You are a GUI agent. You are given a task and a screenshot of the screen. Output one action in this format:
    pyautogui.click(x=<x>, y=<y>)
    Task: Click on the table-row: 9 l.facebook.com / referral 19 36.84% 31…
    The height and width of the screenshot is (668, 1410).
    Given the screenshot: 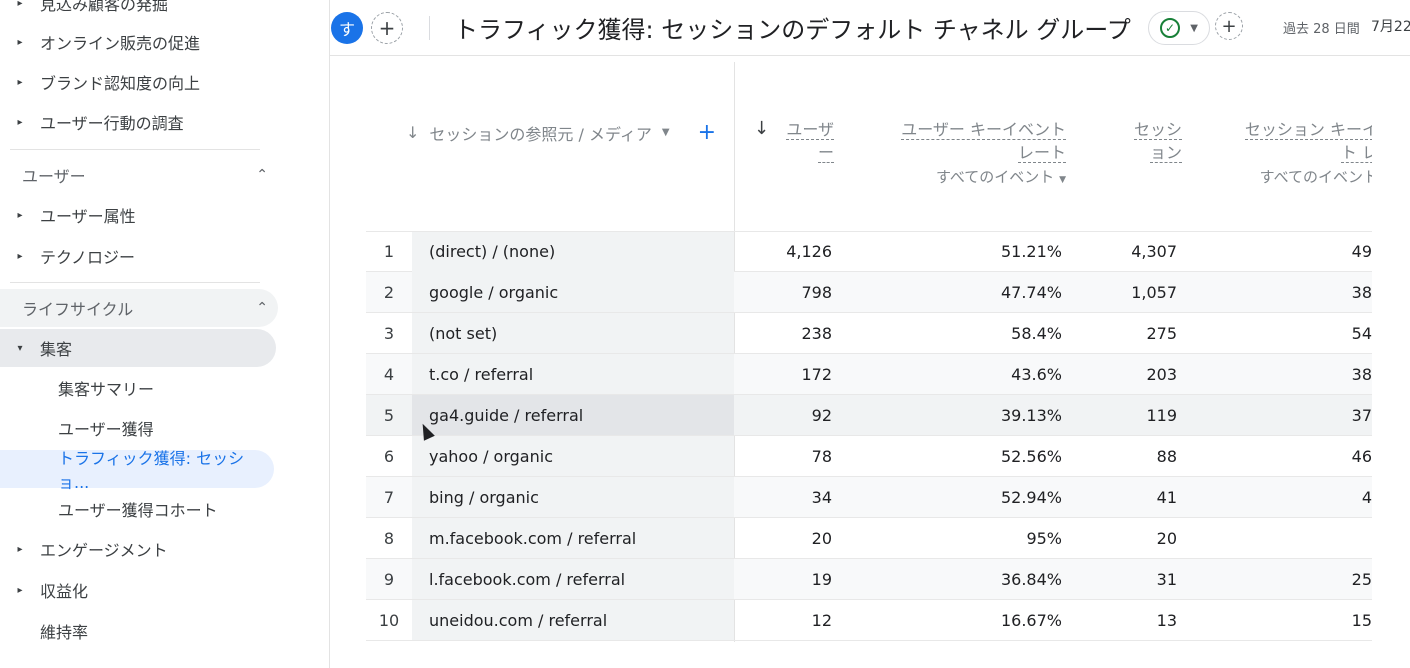 What is the action you would take?
    pyautogui.click(x=869, y=579)
    